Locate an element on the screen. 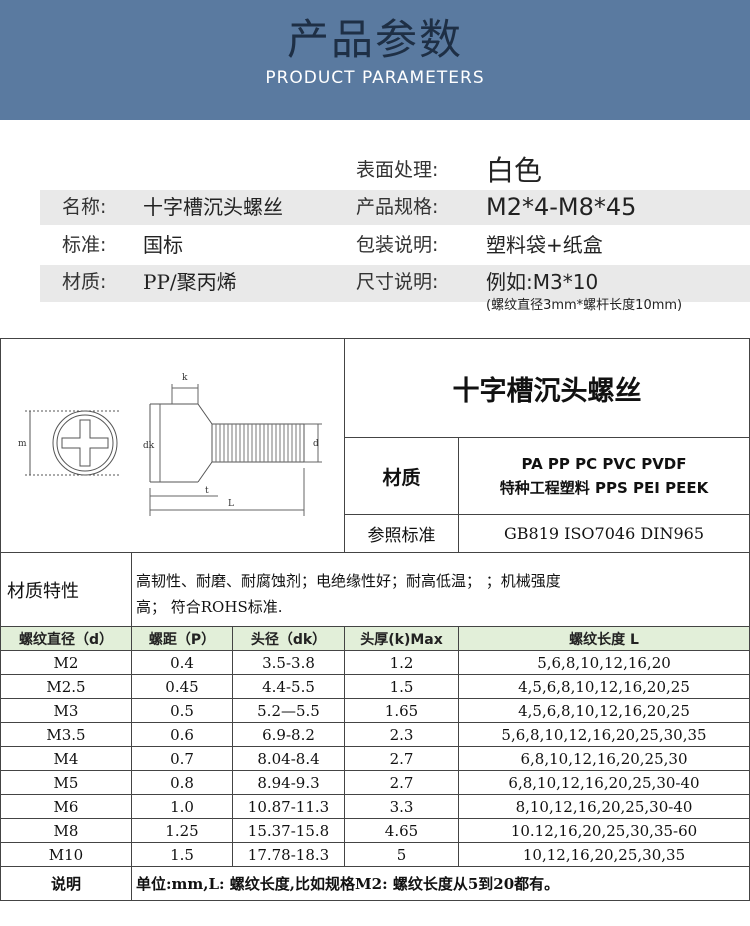 This screenshot has height=926, width=750. cell-head-diameter: 4.4-5.5 is located at coordinates (288, 686).